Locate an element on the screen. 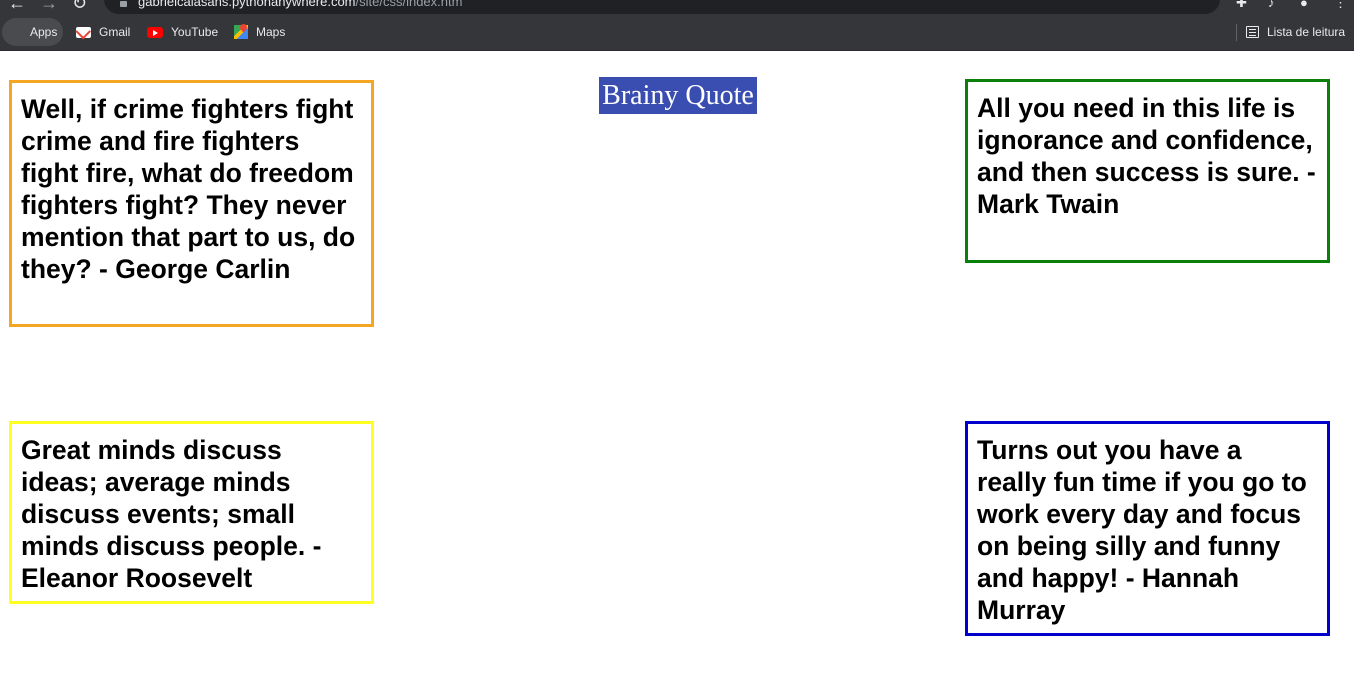  bookmarks-bar: Apps Gmail YouTube Maps Lista de leitura is located at coordinates (677, 32).